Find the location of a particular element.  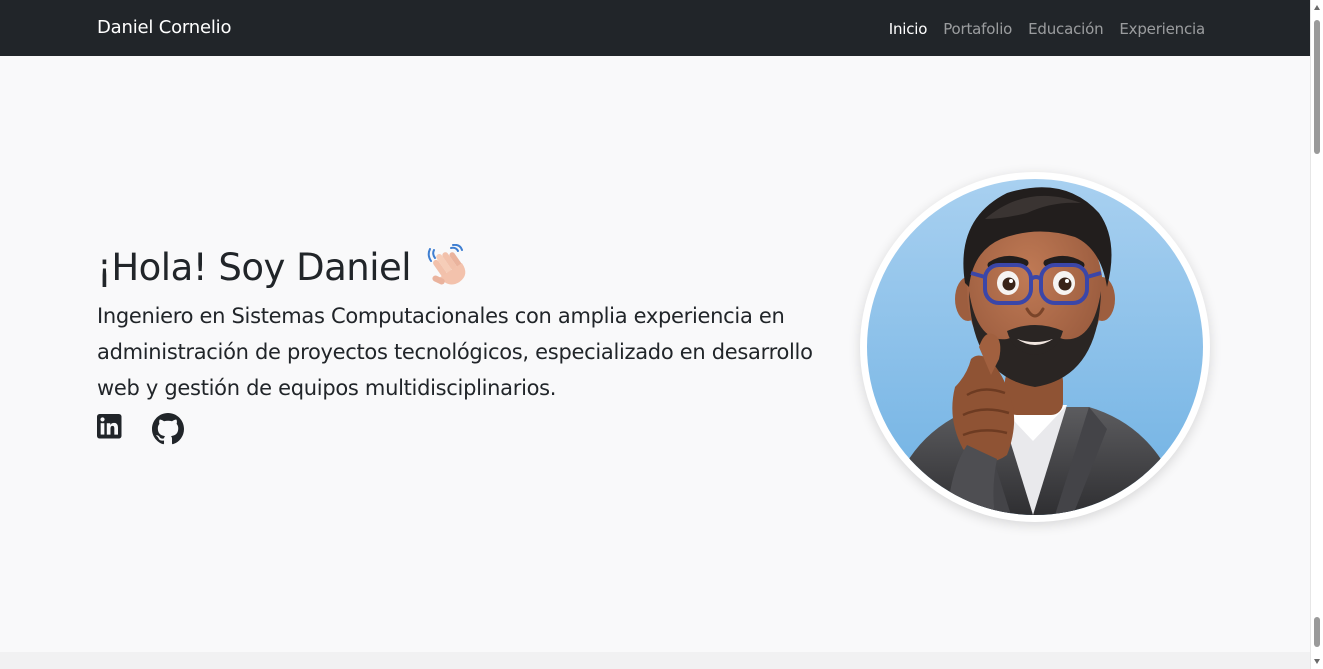

github-icon is located at coordinates (168, 429).